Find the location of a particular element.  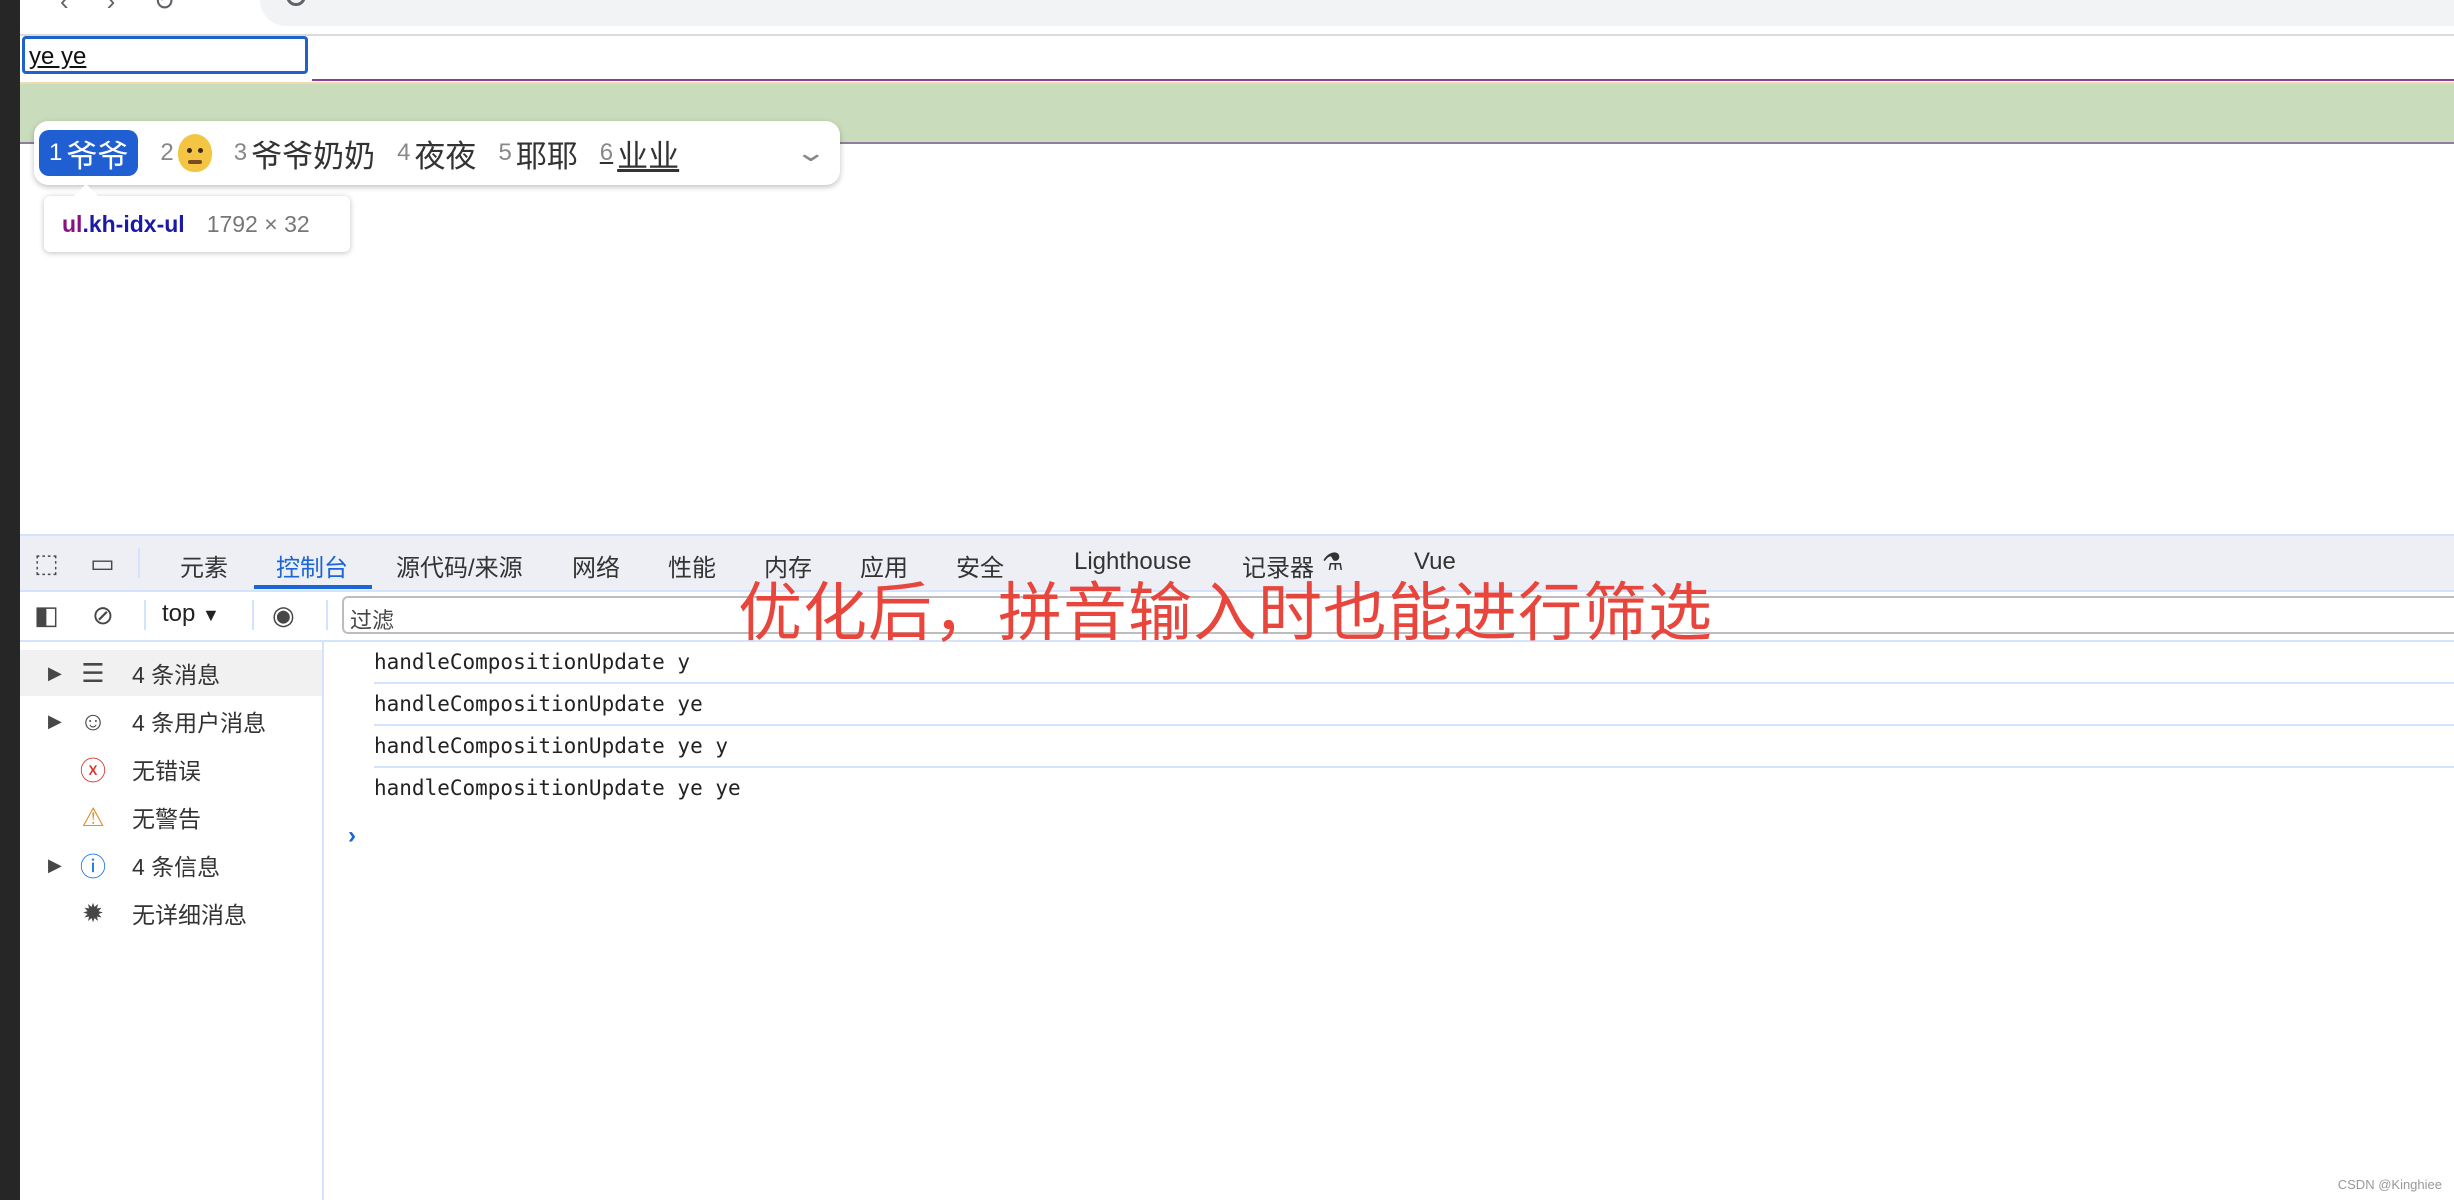

ime-candidate: 5 耶耶 is located at coordinates (537, 153).